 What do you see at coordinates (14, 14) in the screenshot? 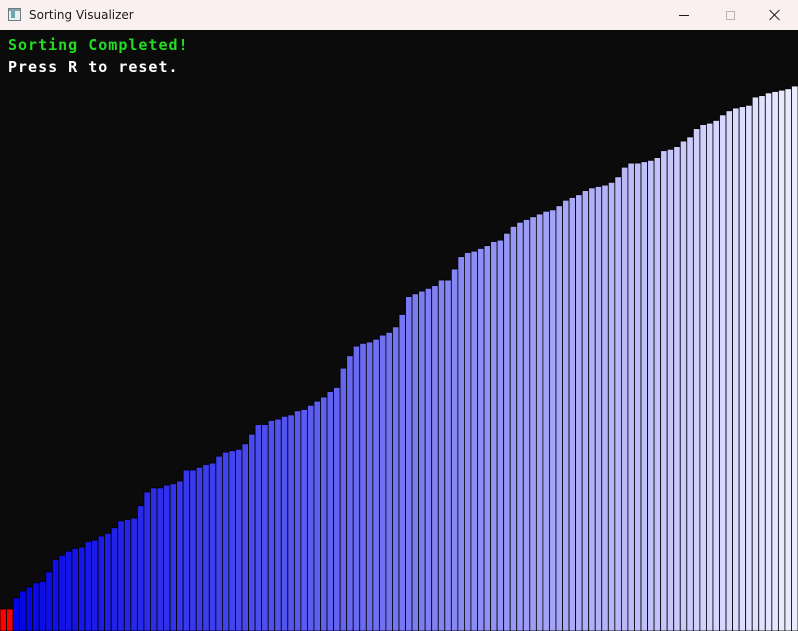
I see `app-window-icon` at bounding box center [14, 14].